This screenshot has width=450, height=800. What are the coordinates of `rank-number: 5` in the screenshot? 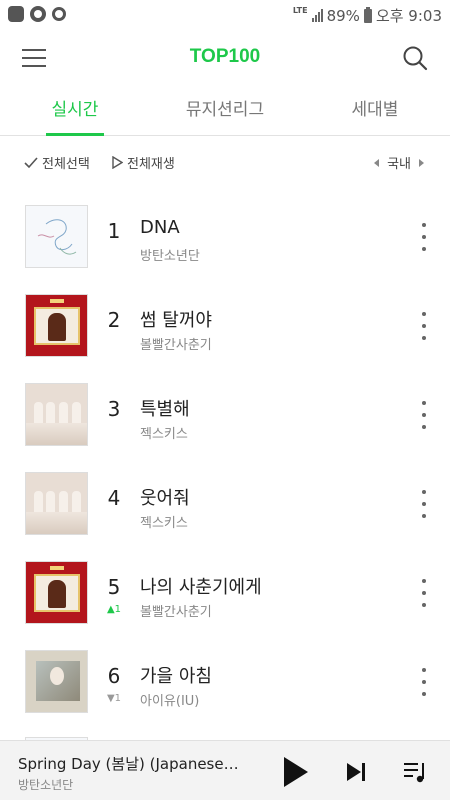 It's located at (114, 587).